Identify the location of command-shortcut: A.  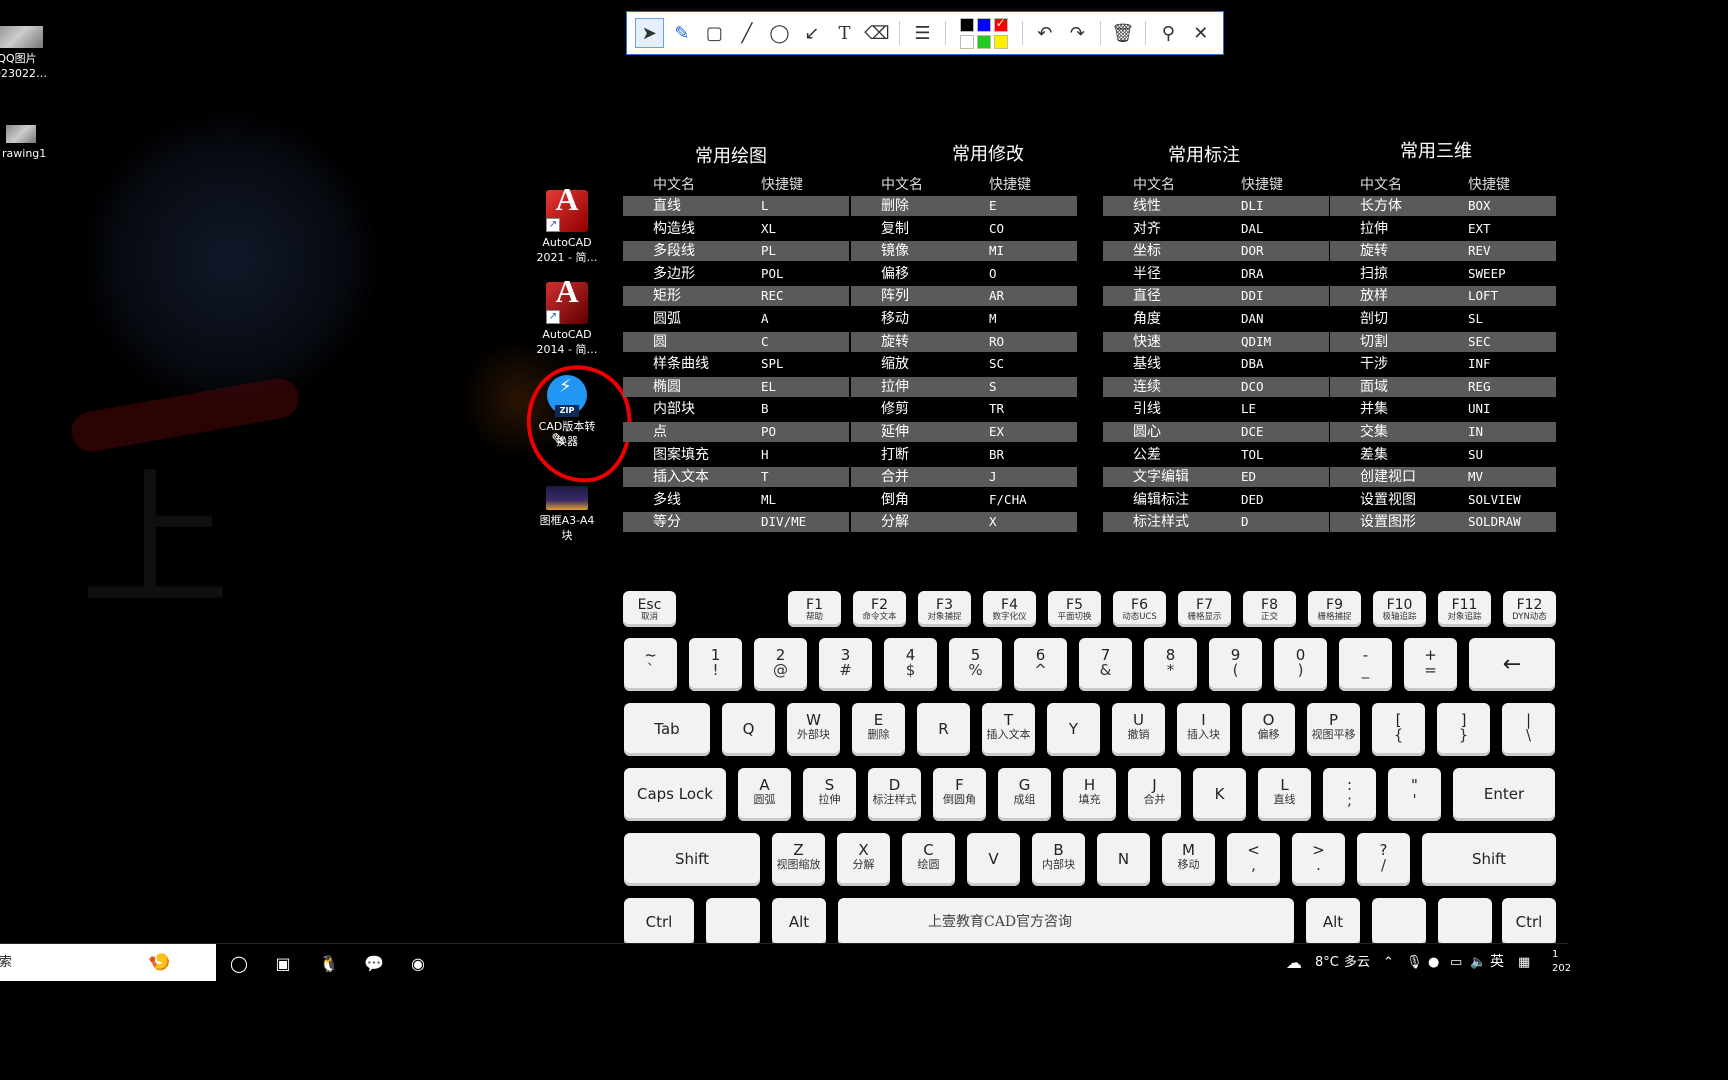
(765, 318).